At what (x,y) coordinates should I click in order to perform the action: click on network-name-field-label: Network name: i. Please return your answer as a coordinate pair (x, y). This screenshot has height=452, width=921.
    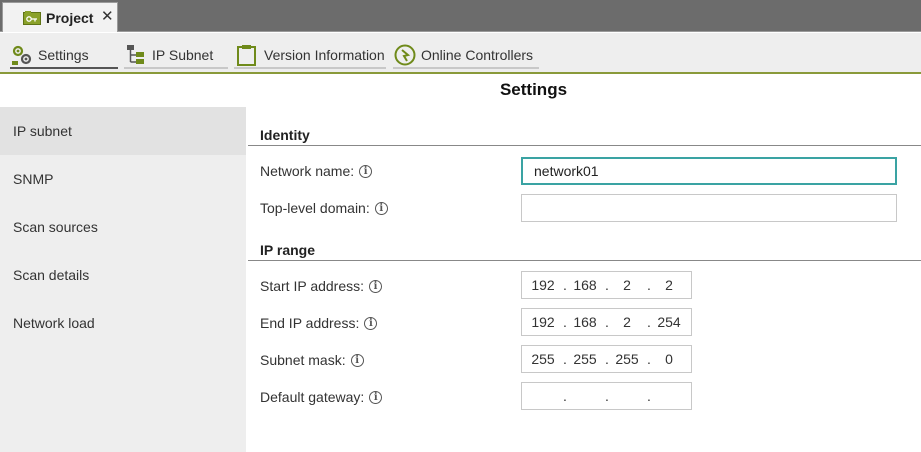
    Looking at the image, I should click on (316, 171).